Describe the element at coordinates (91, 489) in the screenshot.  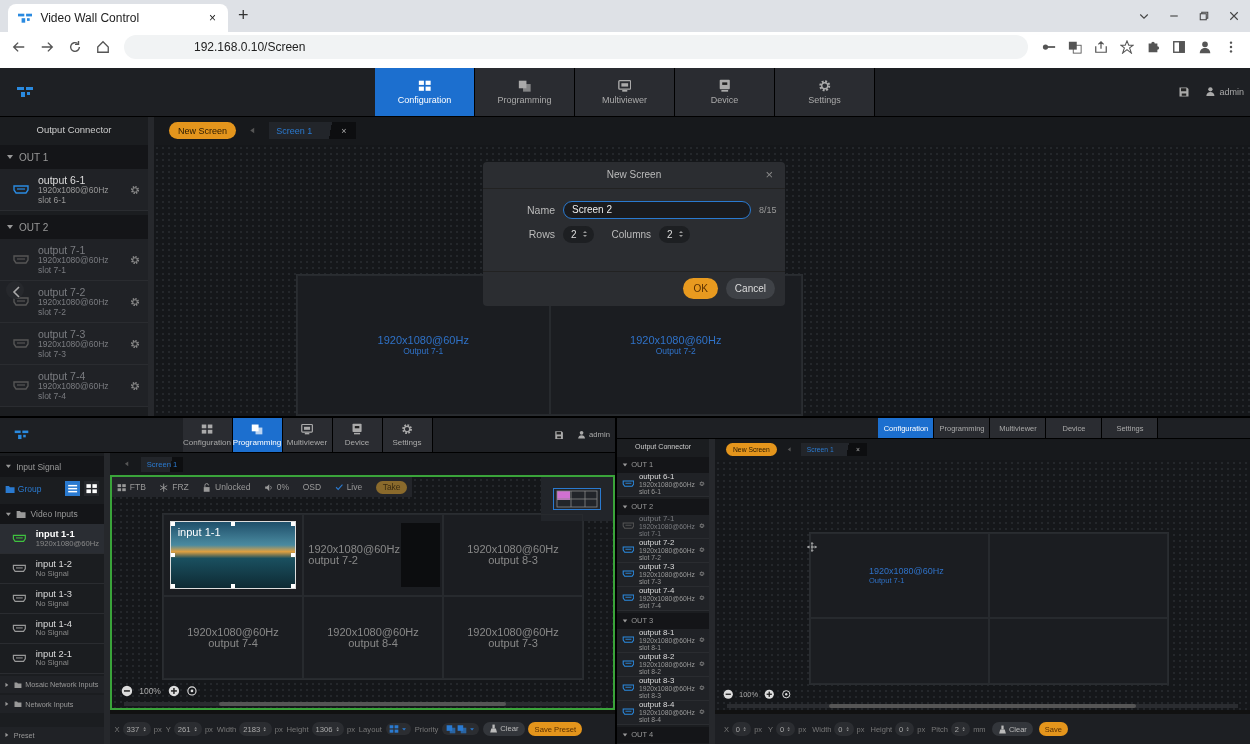
I see `grid-view-icon` at that location.